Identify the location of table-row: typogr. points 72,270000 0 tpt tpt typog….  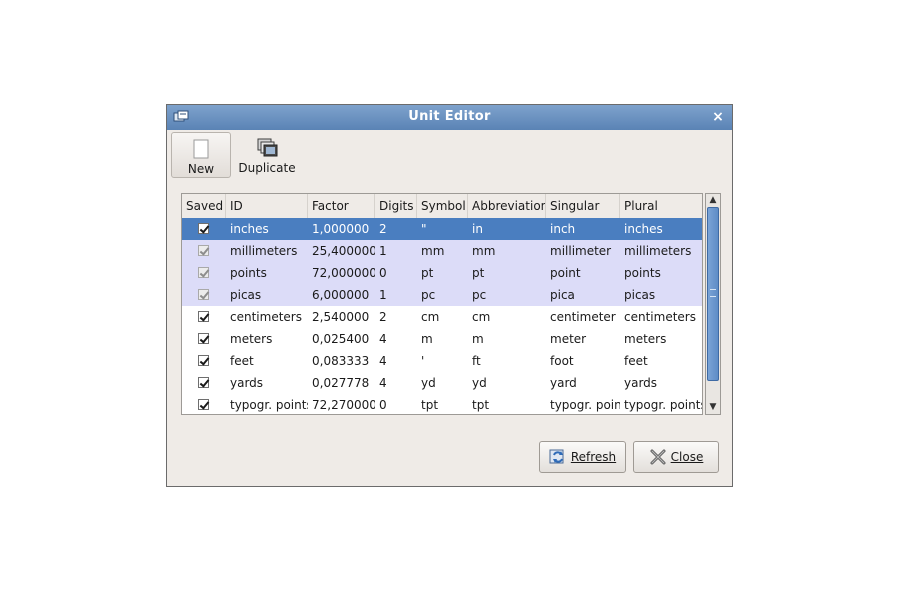
(442, 404).